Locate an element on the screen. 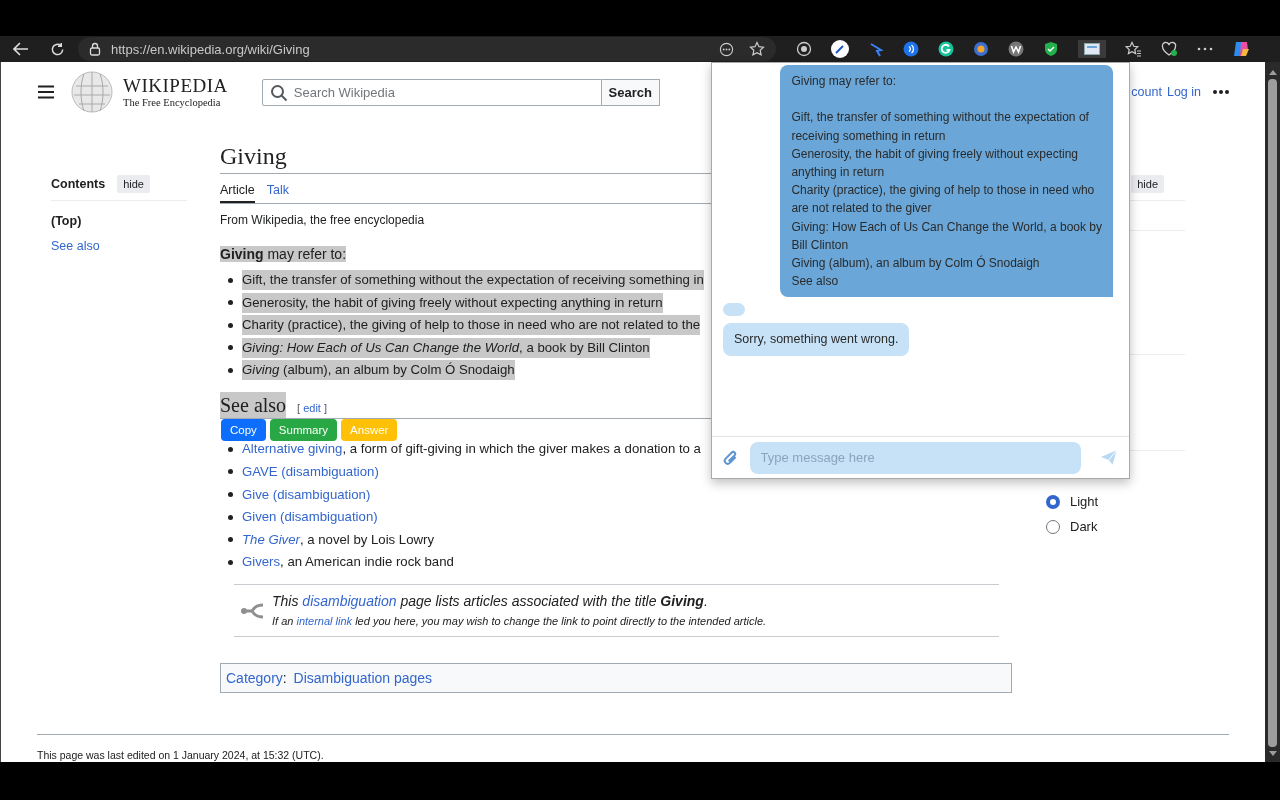 The height and width of the screenshot is (800, 1280). contents-title: Contents is located at coordinates (78, 184).